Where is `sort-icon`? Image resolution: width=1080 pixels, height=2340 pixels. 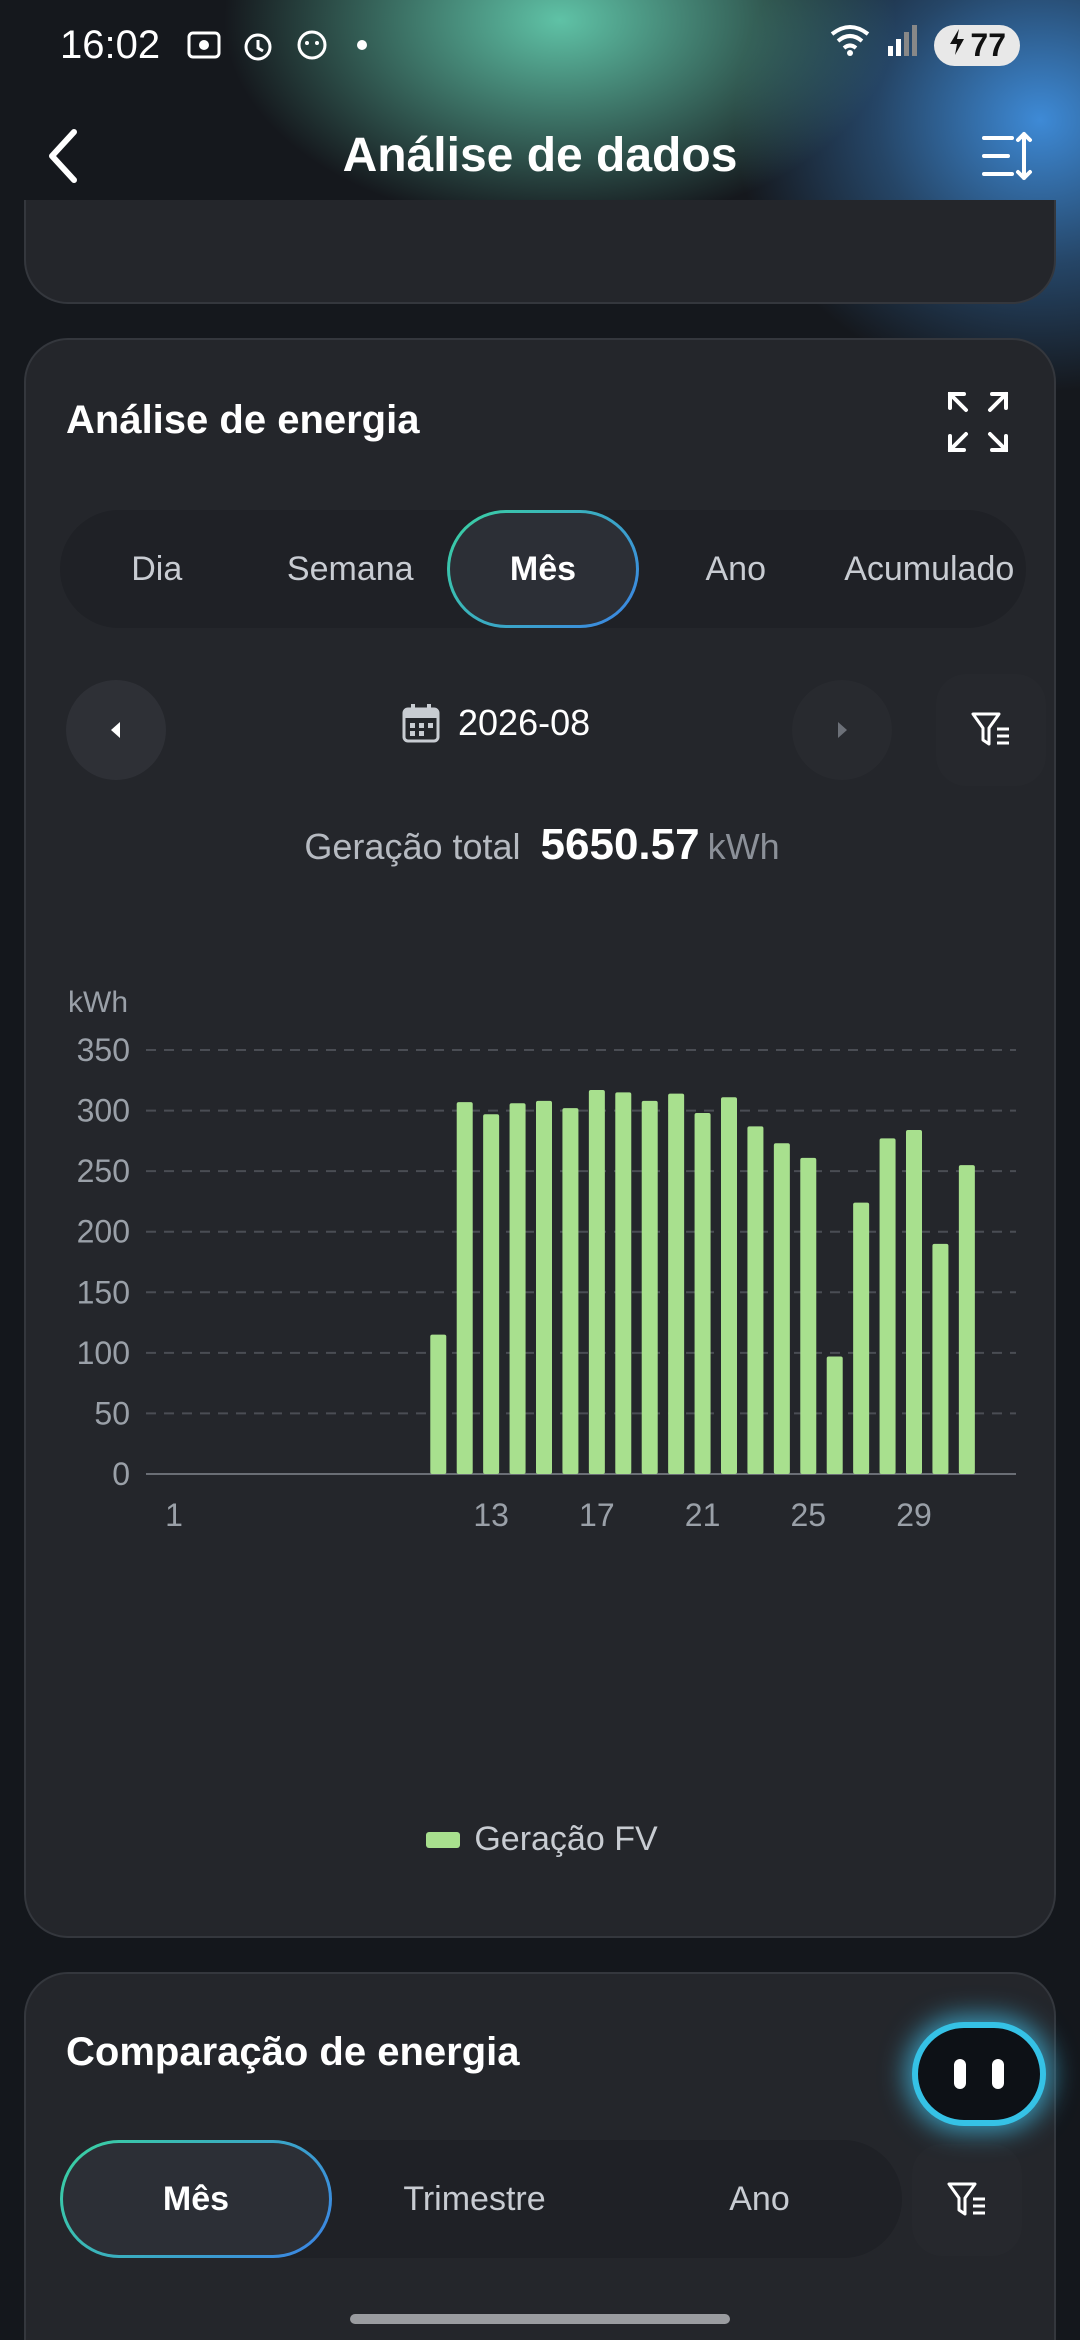
sort-icon is located at coordinates (1007, 156).